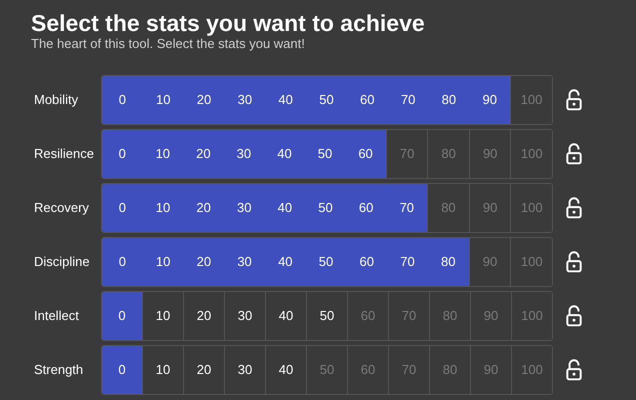  What do you see at coordinates (228, 23) in the screenshot?
I see `page-title: Select the stats you want to achieve` at bounding box center [228, 23].